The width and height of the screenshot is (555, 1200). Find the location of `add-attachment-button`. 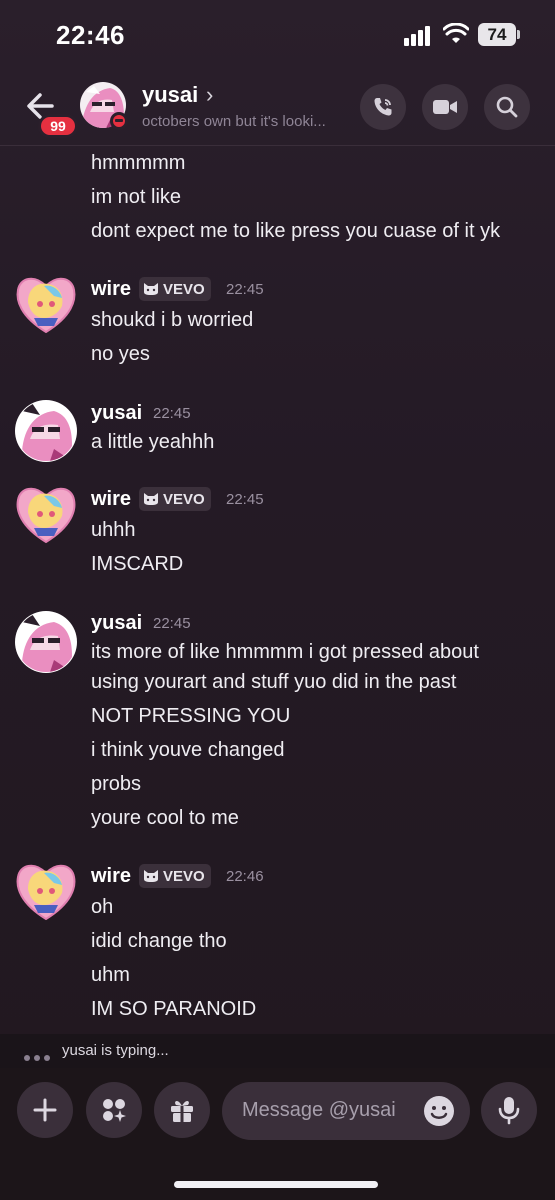

add-attachment-button is located at coordinates (45, 1110).